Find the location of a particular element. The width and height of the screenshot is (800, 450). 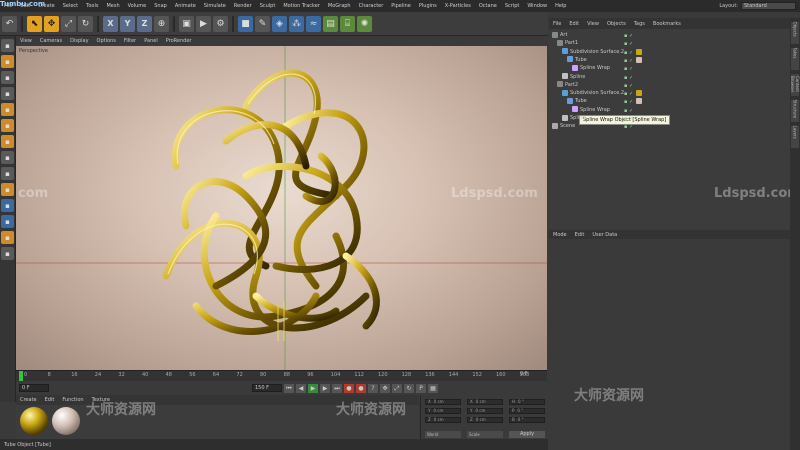

scene-icon: ▤ is located at coordinates (330, 23).